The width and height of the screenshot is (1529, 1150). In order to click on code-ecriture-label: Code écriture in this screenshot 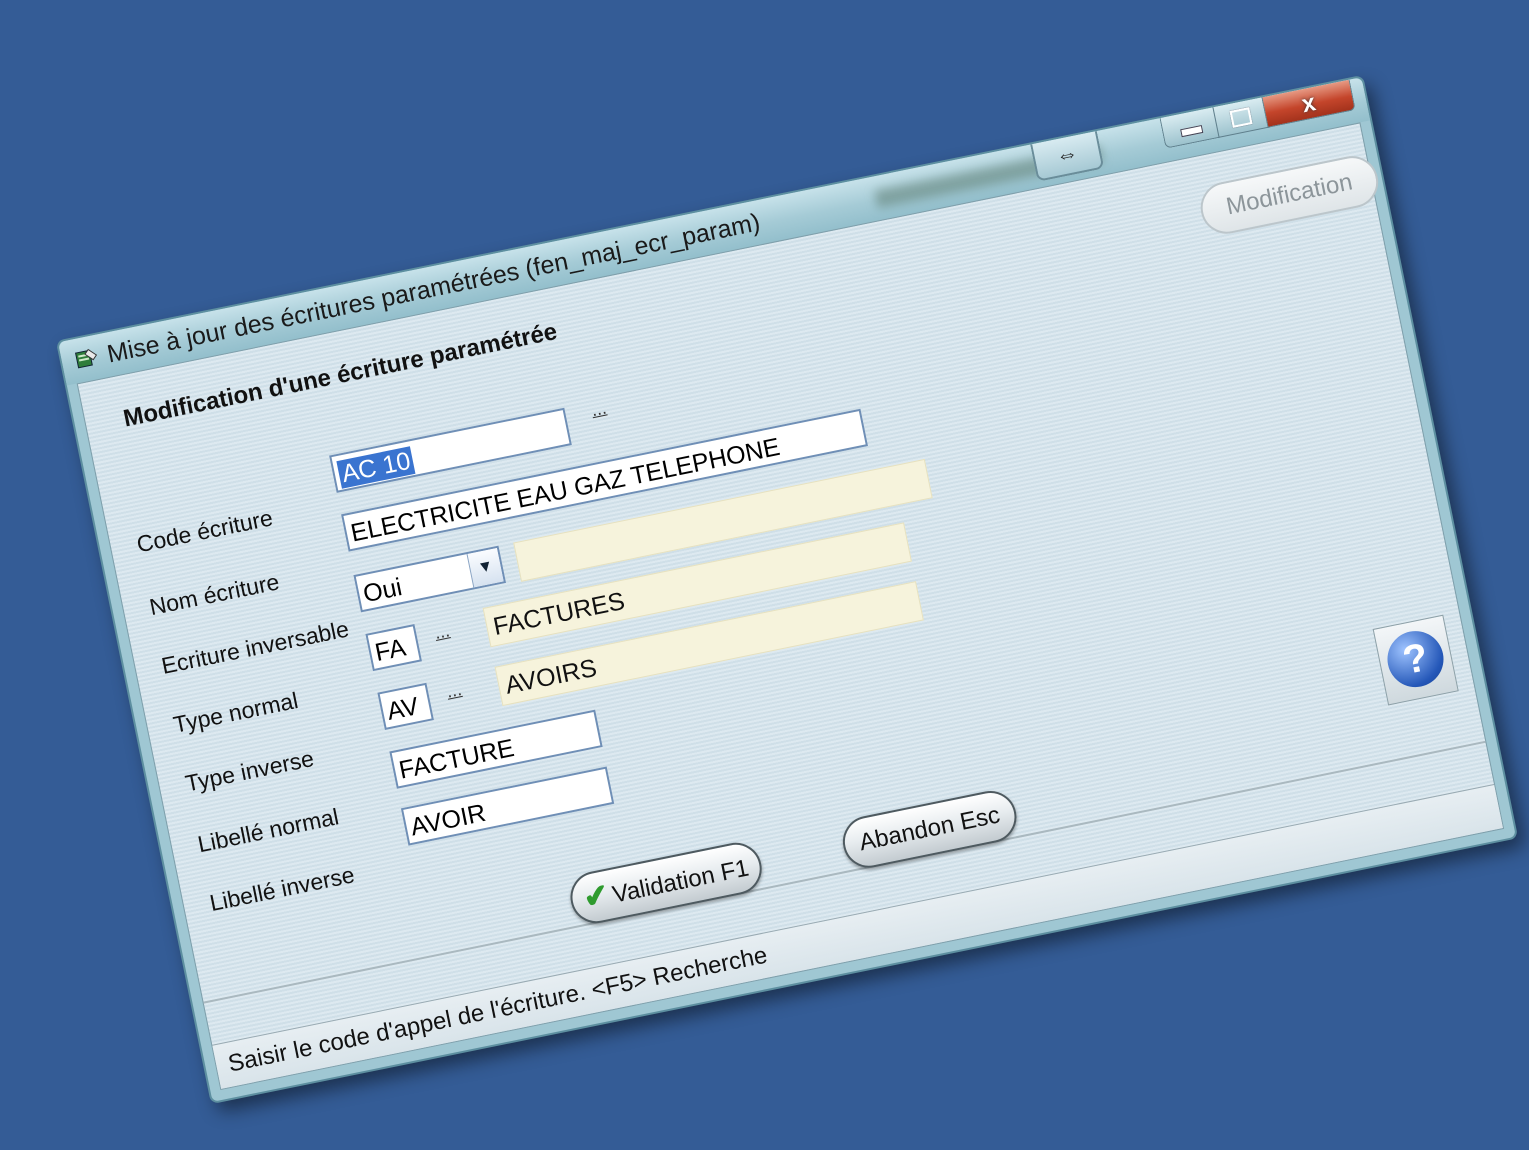, I will do `click(204, 531)`.